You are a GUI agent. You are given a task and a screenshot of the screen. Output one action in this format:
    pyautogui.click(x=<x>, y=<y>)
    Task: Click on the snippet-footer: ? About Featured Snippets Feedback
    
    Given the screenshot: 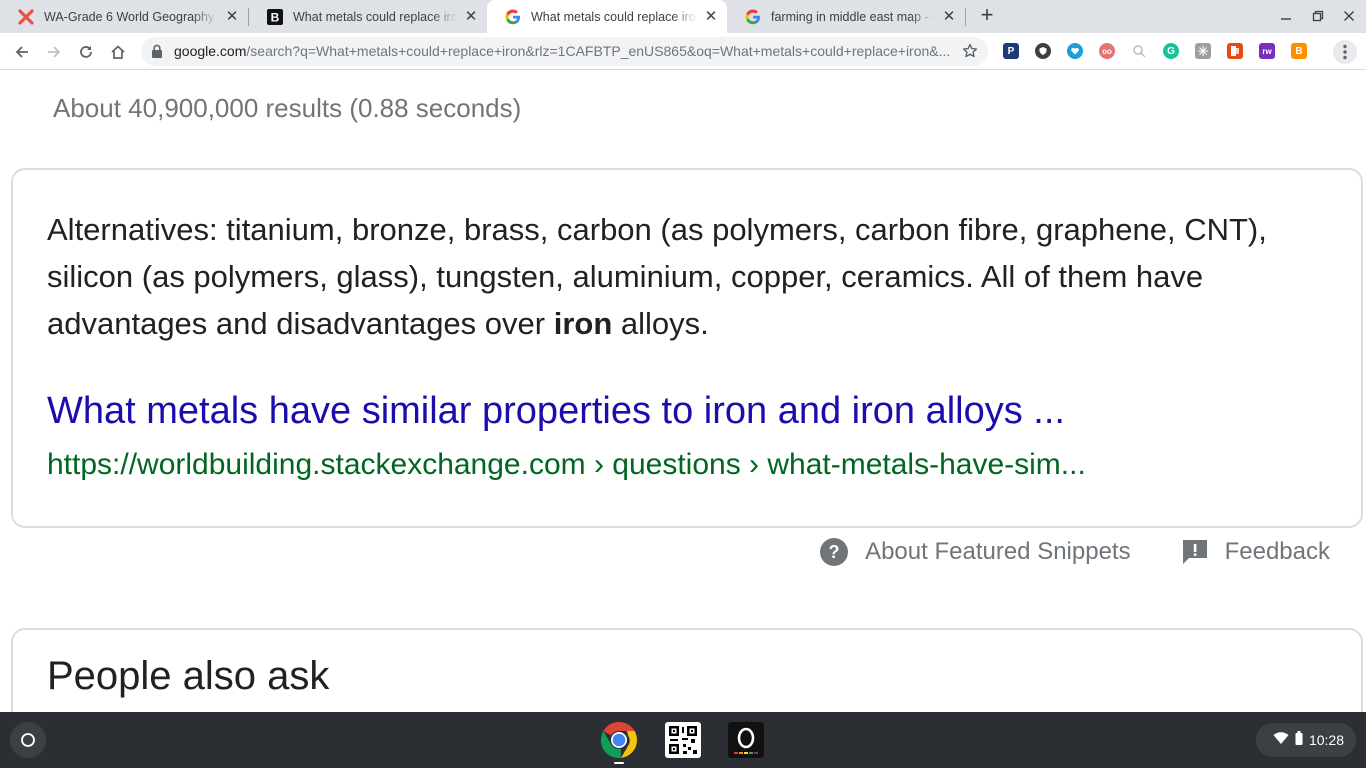 What is the action you would take?
    pyautogui.click(x=1074, y=552)
    